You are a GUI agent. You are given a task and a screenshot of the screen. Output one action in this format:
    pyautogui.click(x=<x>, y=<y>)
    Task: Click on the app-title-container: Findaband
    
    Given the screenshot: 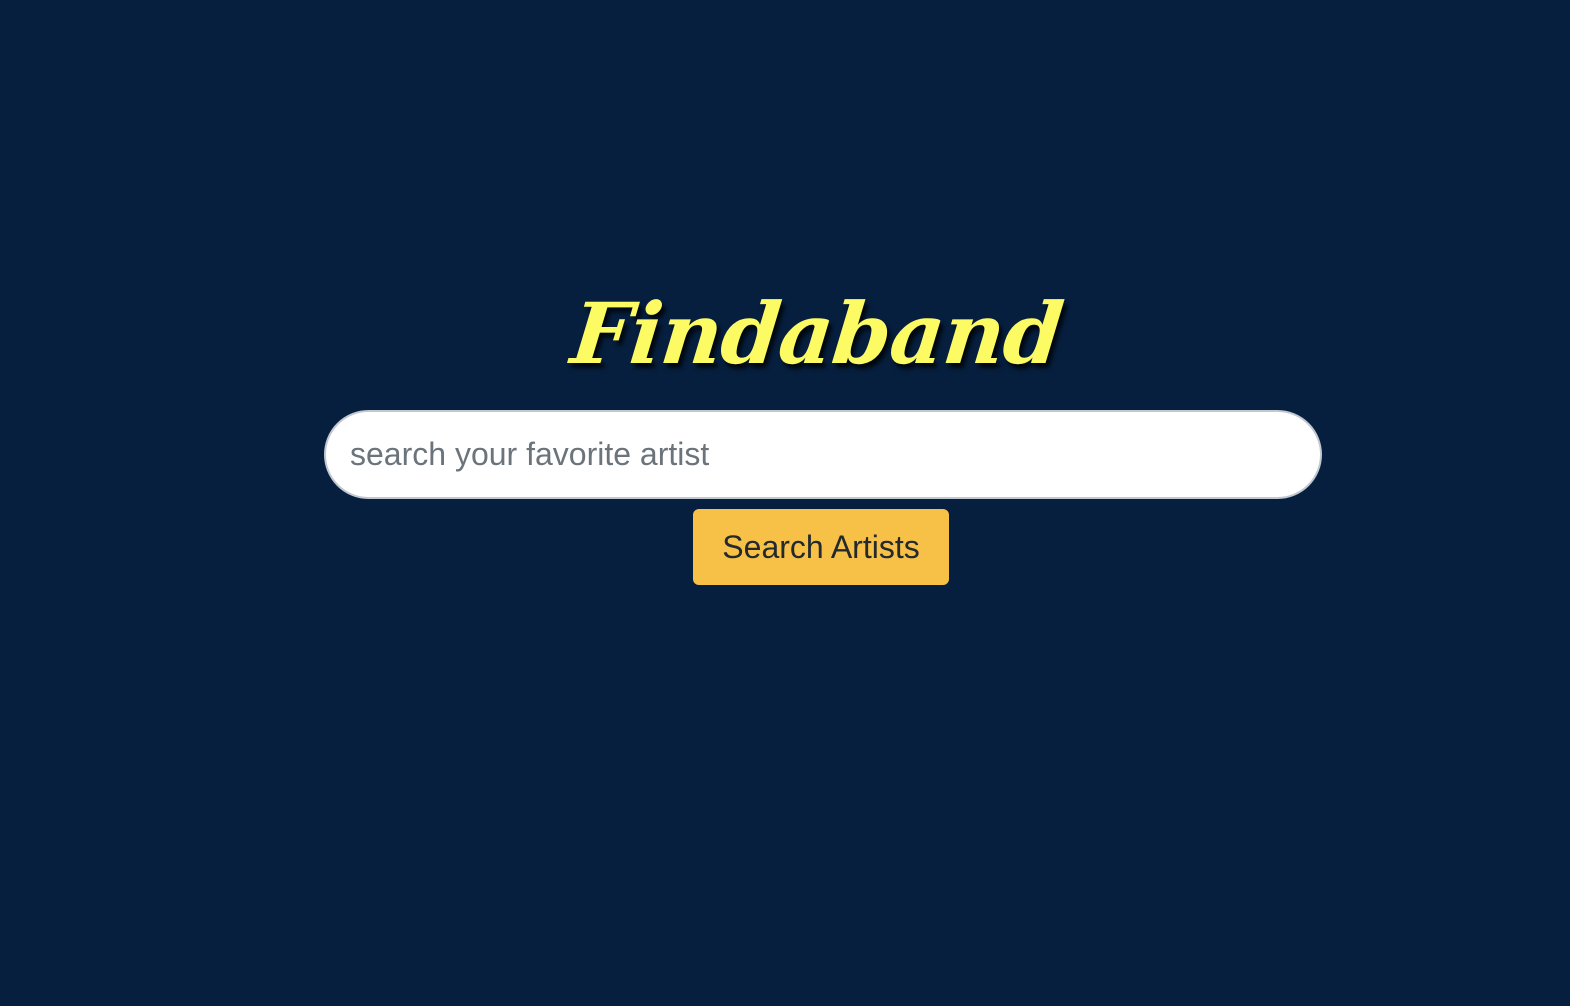 What is the action you would take?
    pyautogui.click(x=785, y=333)
    